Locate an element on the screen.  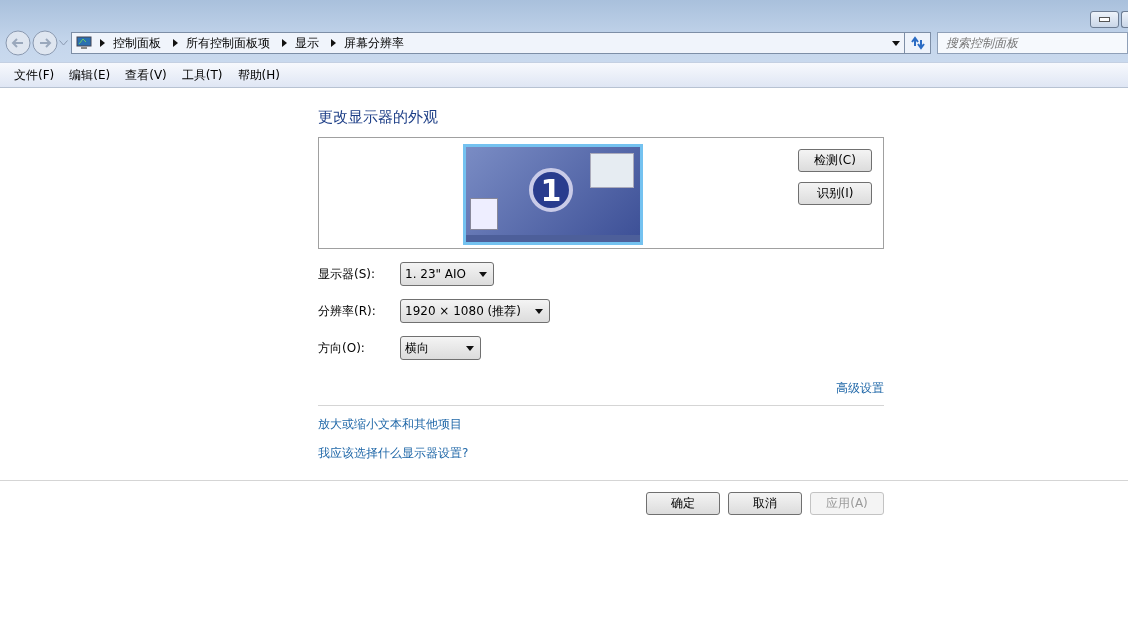
monitor-thumbnail: 1 is located at coordinates (553, 194).